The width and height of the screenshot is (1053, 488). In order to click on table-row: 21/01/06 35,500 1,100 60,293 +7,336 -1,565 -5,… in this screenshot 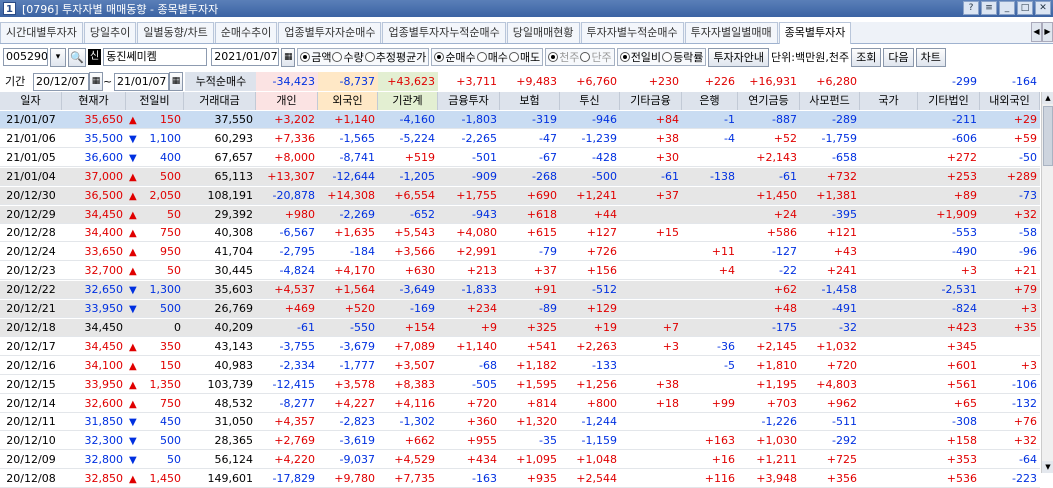, I will do `click(520, 139)`.